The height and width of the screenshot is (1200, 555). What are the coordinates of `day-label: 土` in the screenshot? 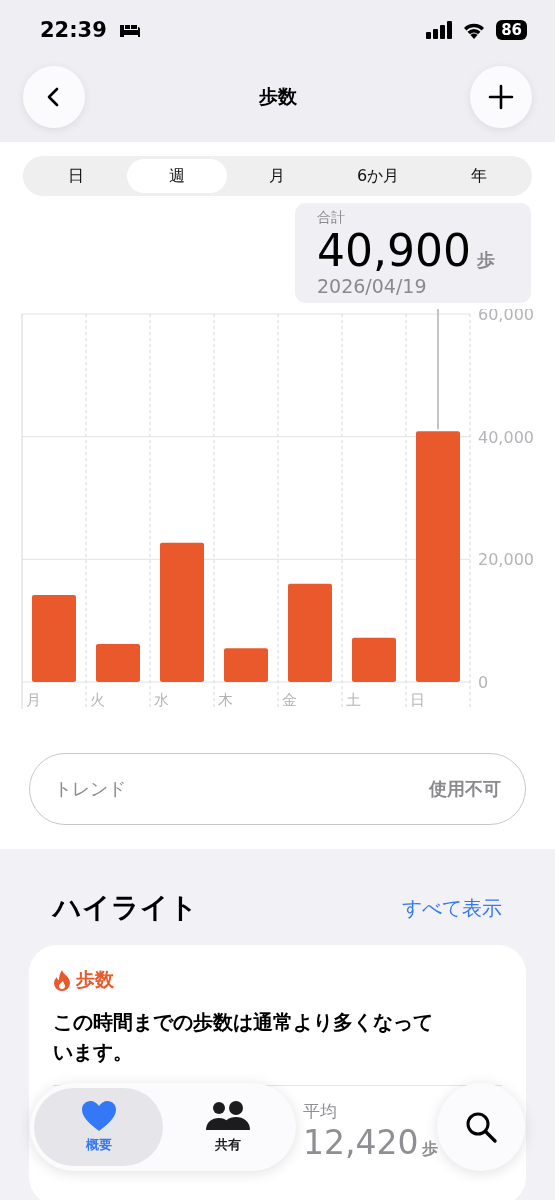 It's located at (353, 700).